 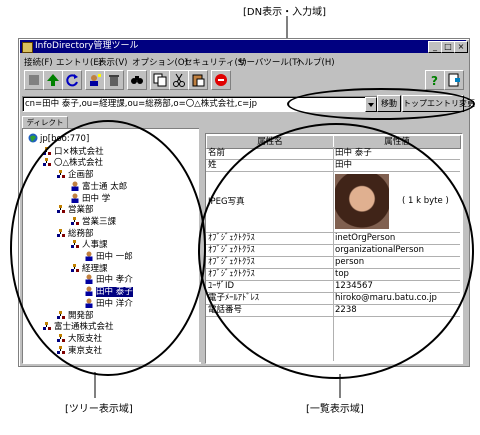 I want to click on menu-view: 表示(V), so click(x=112, y=62).